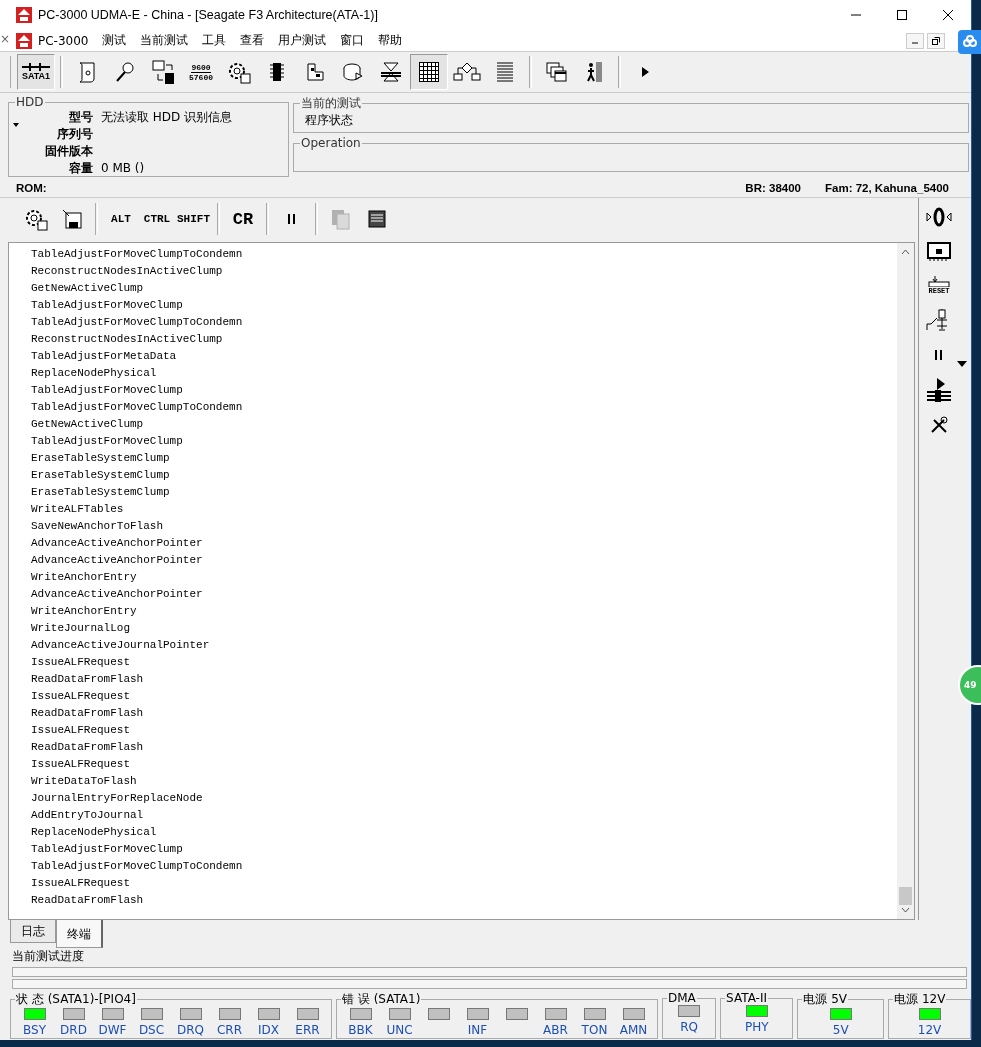  What do you see at coordinates (302, 40) in the screenshot?
I see `menu-item: 用户测试` at bounding box center [302, 40].